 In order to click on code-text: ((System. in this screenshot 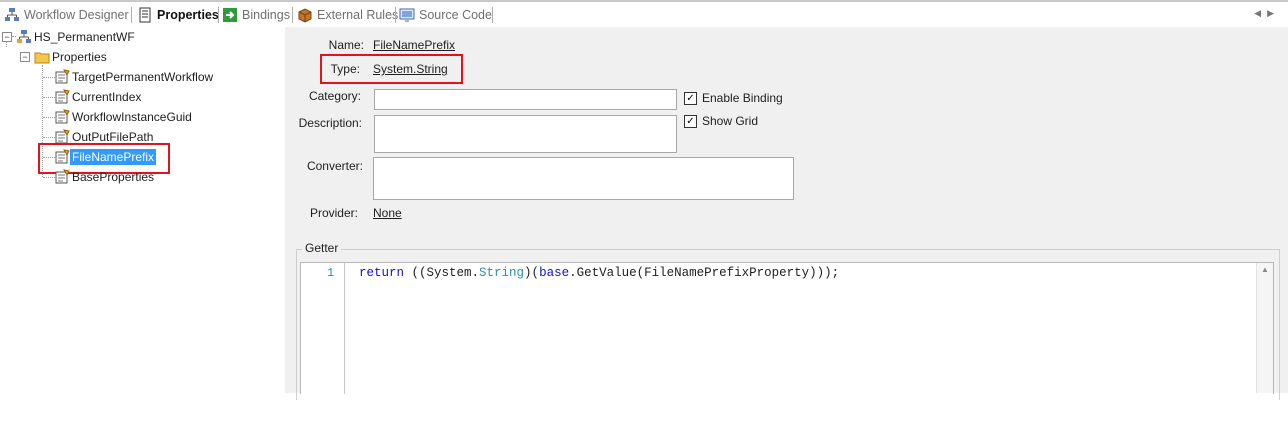, I will do `click(442, 273)`.